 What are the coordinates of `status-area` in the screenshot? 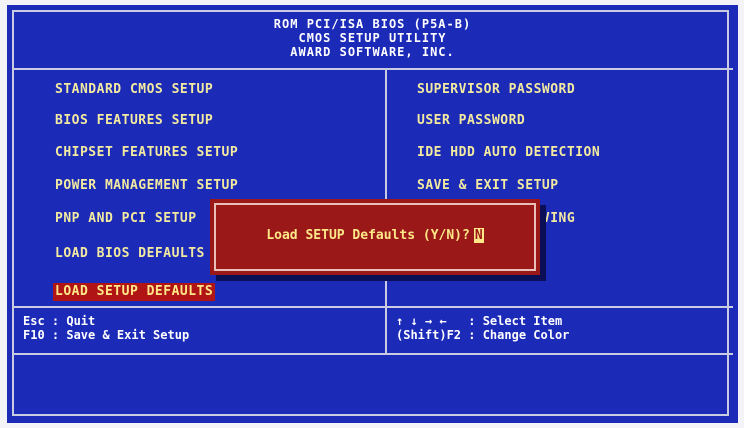 It's located at (372, 385).